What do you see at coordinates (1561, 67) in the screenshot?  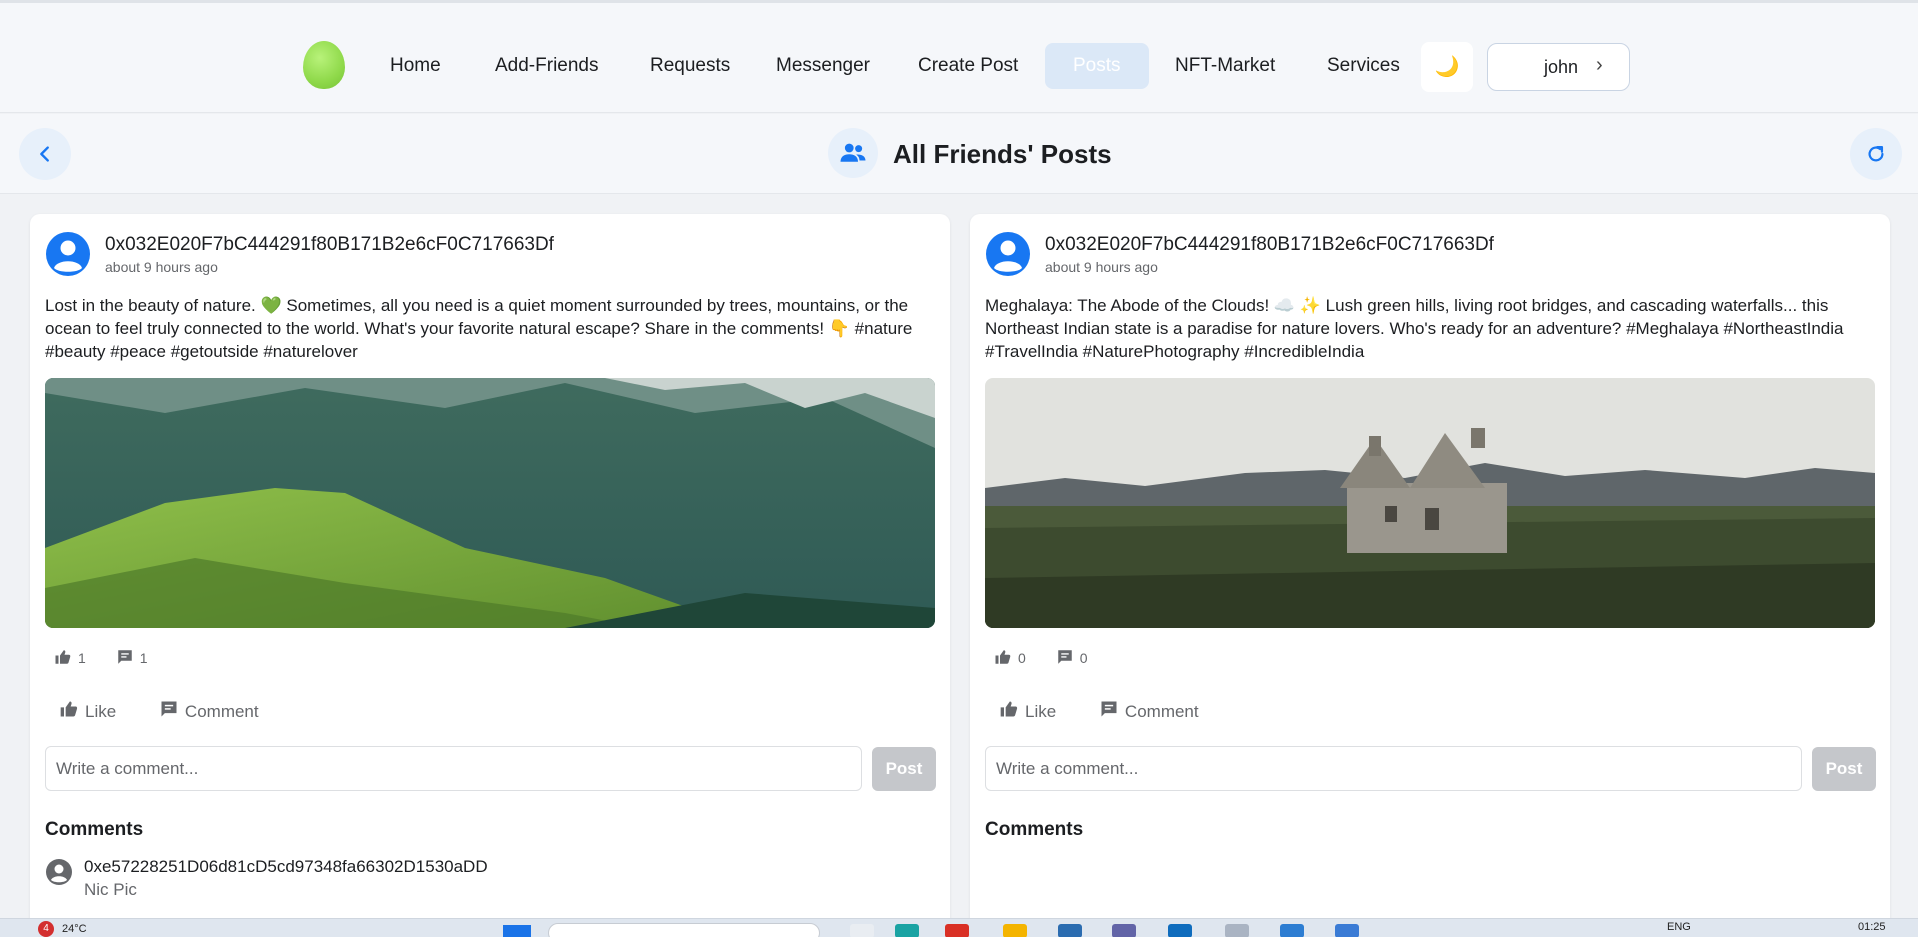 I see `user-name: john` at bounding box center [1561, 67].